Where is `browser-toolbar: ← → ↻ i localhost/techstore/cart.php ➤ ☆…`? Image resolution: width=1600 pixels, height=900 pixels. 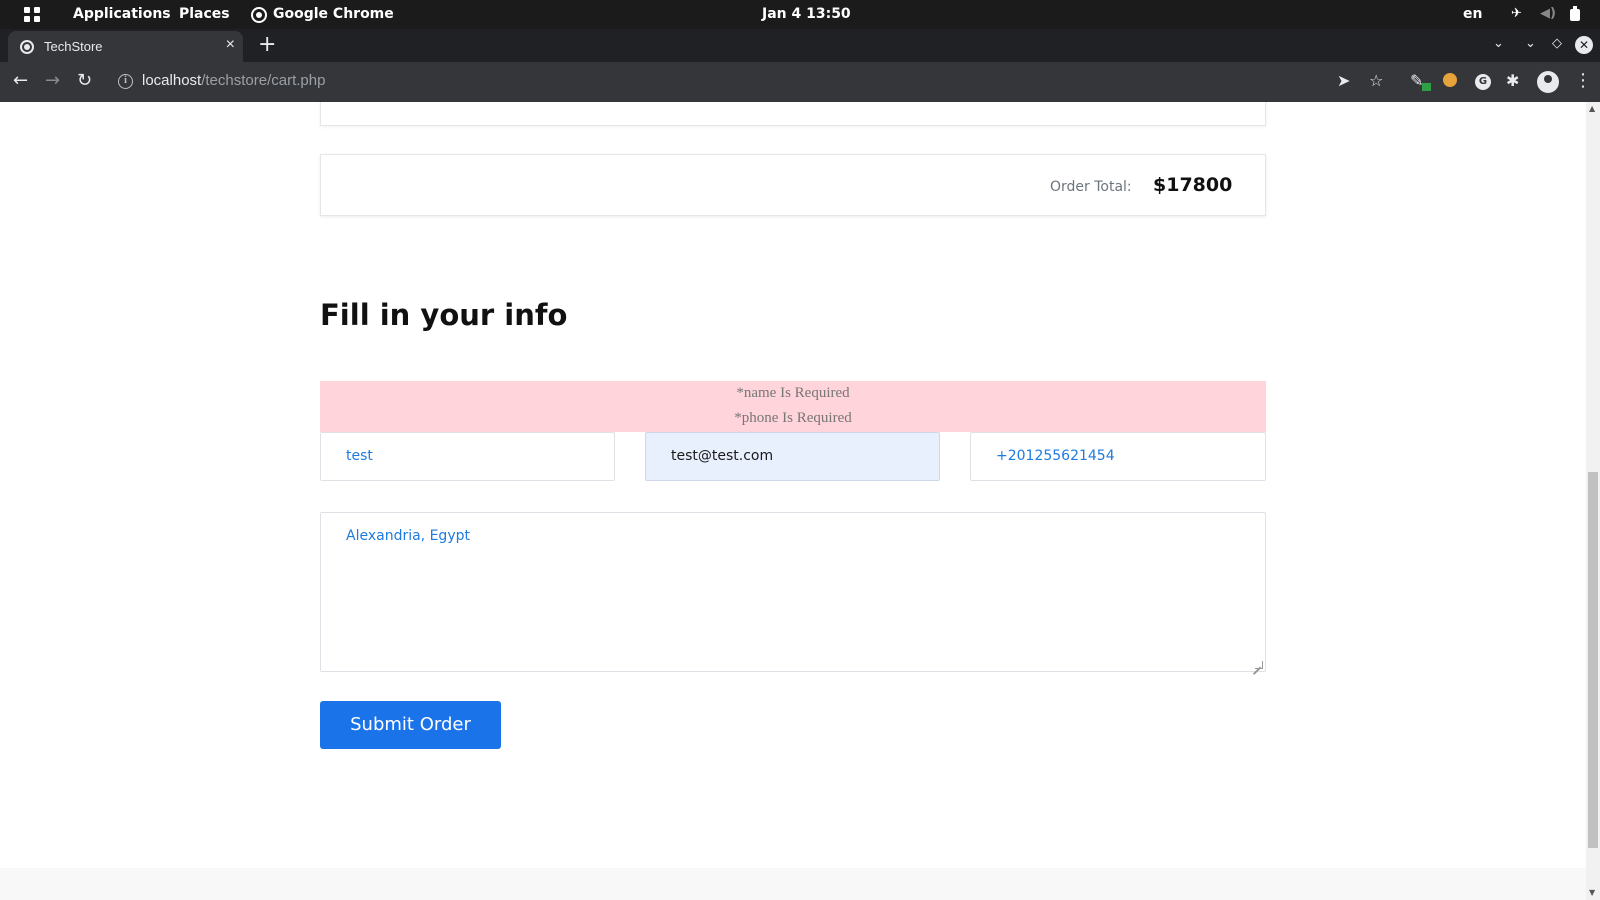 browser-toolbar: ← → ↻ i localhost/techstore/cart.php ➤ ☆… is located at coordinates (800, 82).